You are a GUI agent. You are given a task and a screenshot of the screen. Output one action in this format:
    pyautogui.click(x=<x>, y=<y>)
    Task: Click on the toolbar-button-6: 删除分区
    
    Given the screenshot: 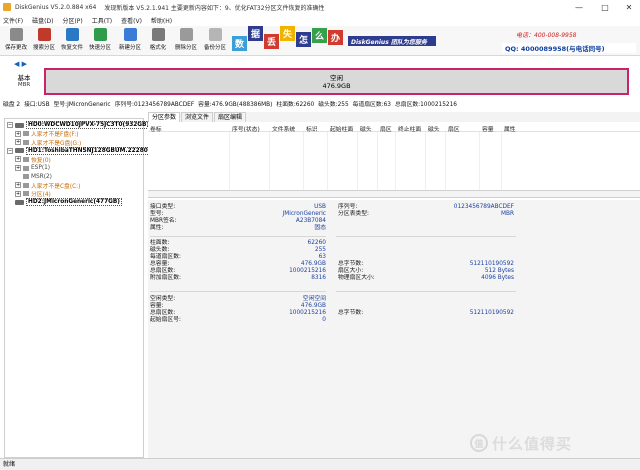 What is the action you would take?
    pyautogui.click(x=186, y=41)
    